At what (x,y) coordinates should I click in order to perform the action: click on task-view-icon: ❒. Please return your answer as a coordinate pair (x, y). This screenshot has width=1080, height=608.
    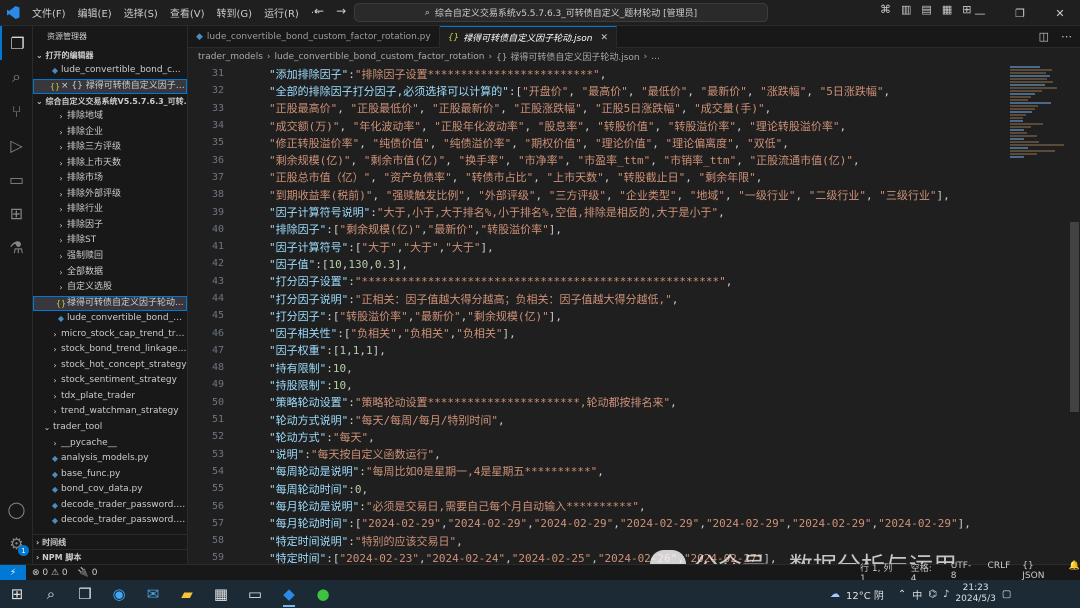
    Looking at the image, I should click on (85, 594).